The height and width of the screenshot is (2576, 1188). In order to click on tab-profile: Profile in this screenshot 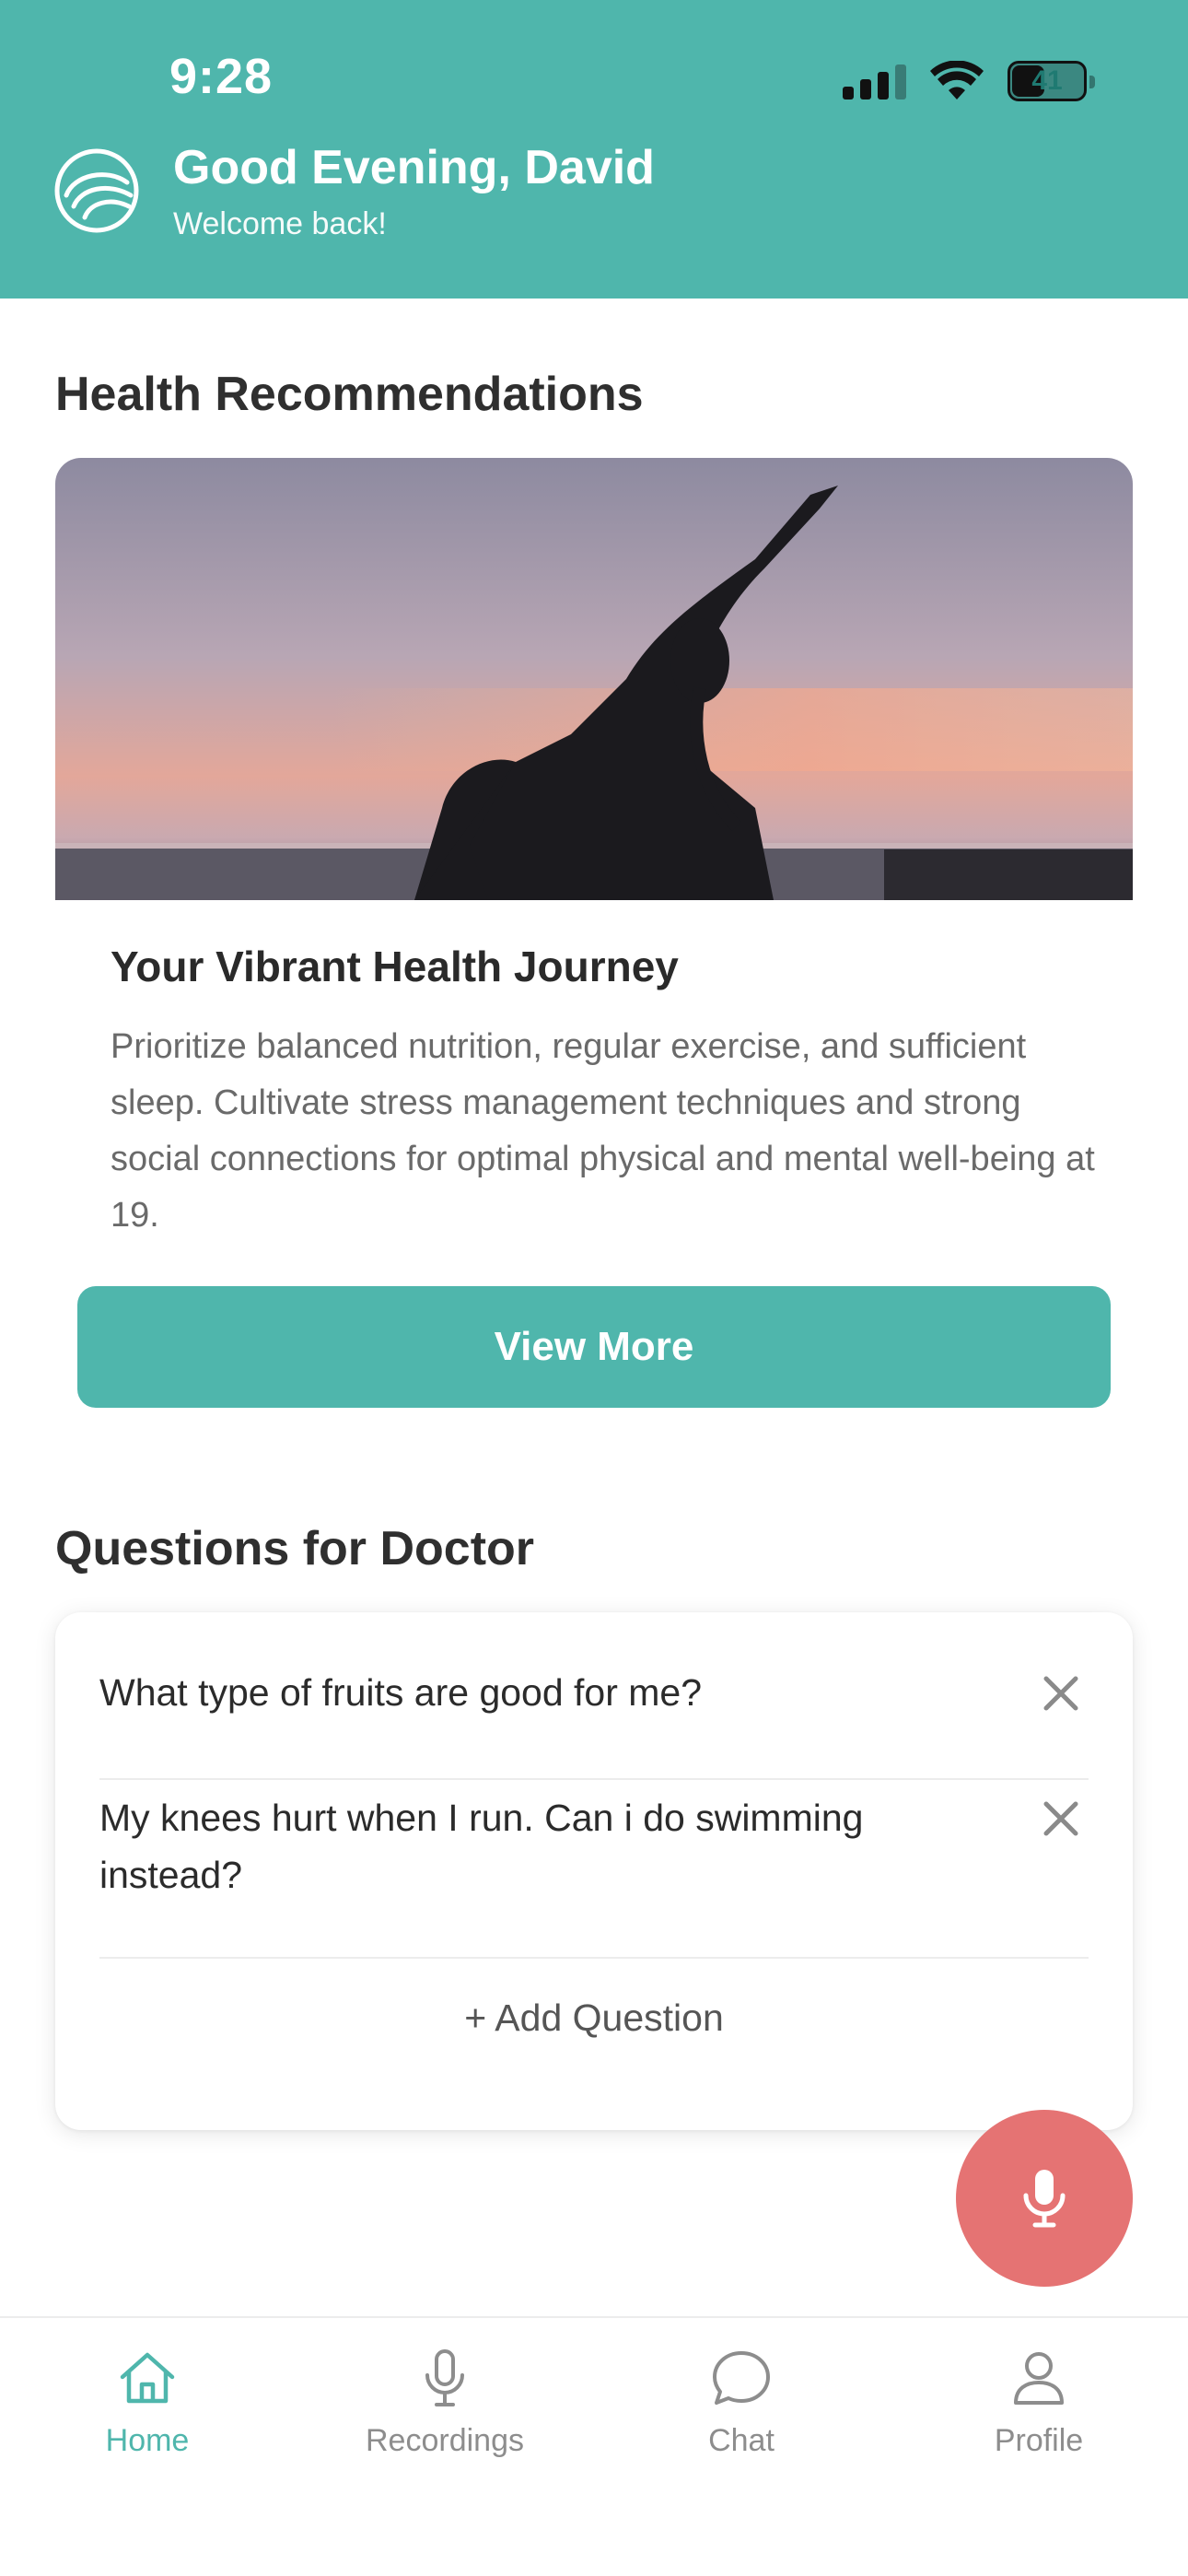, I will do `click(1038, 2415)`.